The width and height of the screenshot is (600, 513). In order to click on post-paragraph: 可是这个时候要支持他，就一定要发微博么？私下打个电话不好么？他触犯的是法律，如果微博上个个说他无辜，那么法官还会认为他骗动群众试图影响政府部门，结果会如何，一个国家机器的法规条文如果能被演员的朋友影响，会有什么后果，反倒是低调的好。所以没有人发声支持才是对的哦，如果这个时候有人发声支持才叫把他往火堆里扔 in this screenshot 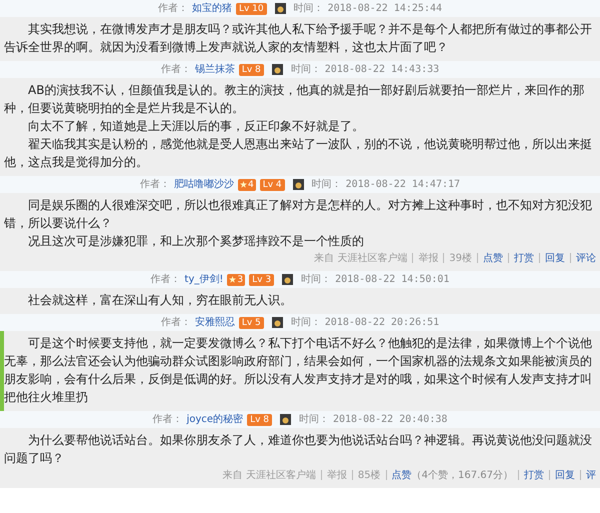, I will do `click(298, 370)`.